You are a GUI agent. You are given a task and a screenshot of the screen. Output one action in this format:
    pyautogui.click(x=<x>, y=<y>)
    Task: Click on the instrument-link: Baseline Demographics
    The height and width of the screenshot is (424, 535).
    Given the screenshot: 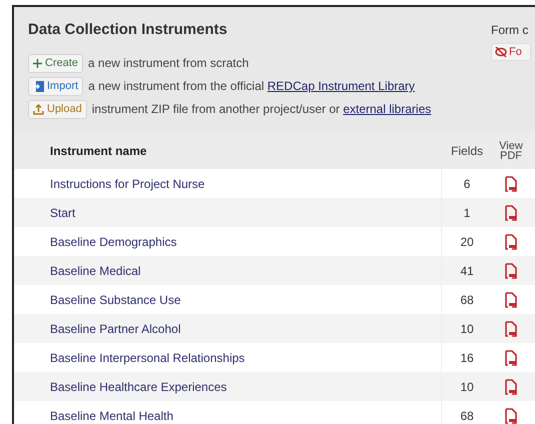 What is the action you would take?
    pyautogui.click(x=113, y=241)
    